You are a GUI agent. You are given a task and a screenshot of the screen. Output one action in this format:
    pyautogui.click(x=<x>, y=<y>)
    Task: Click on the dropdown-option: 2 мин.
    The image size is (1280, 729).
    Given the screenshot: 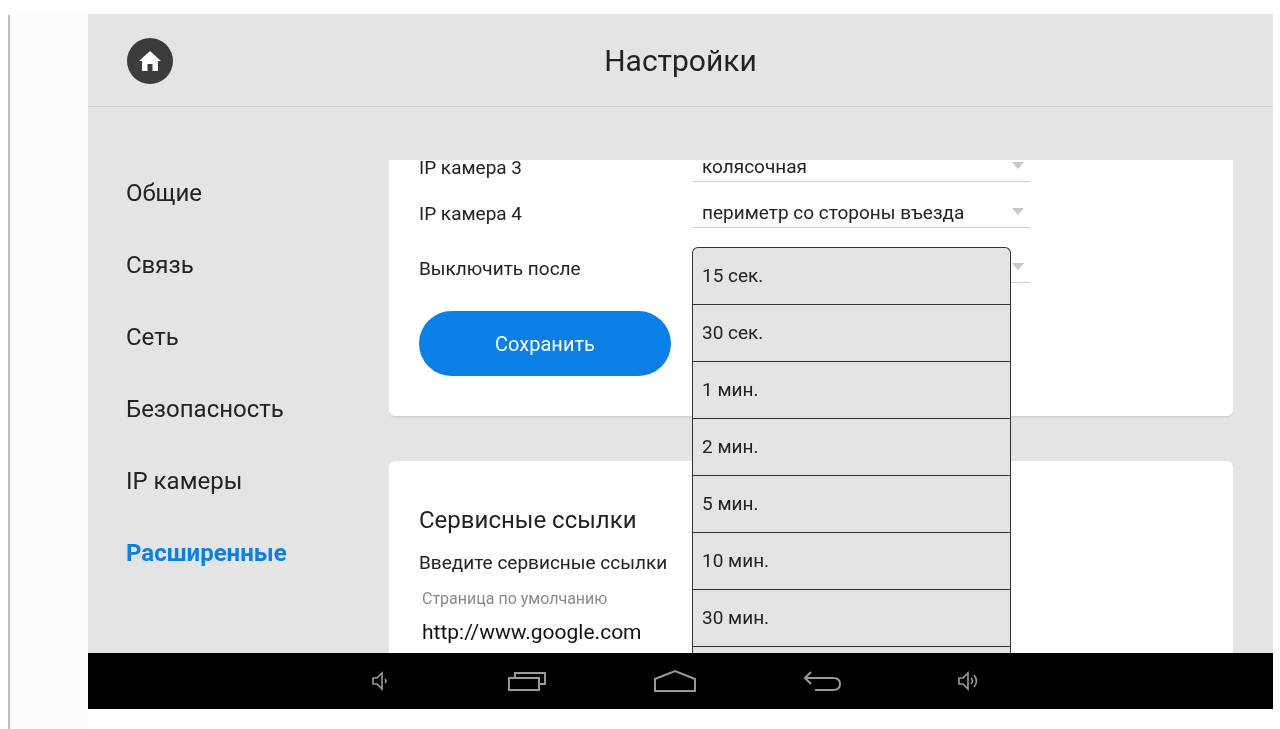 What is the action you would take?
    pyautogui.click(x=851, y=447)
    